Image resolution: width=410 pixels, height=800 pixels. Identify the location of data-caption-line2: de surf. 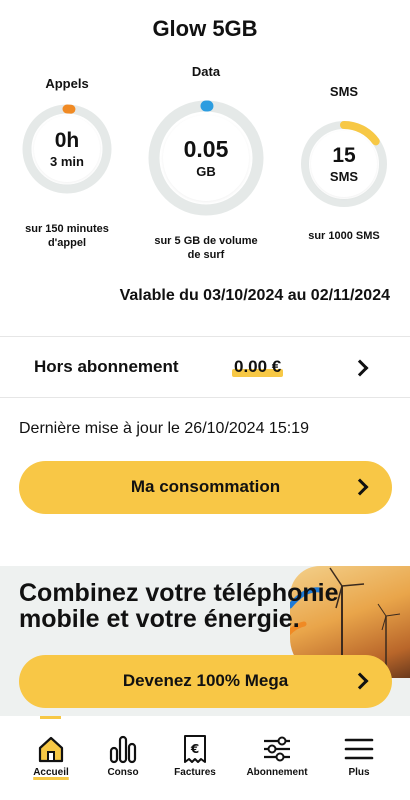
(206, 255).